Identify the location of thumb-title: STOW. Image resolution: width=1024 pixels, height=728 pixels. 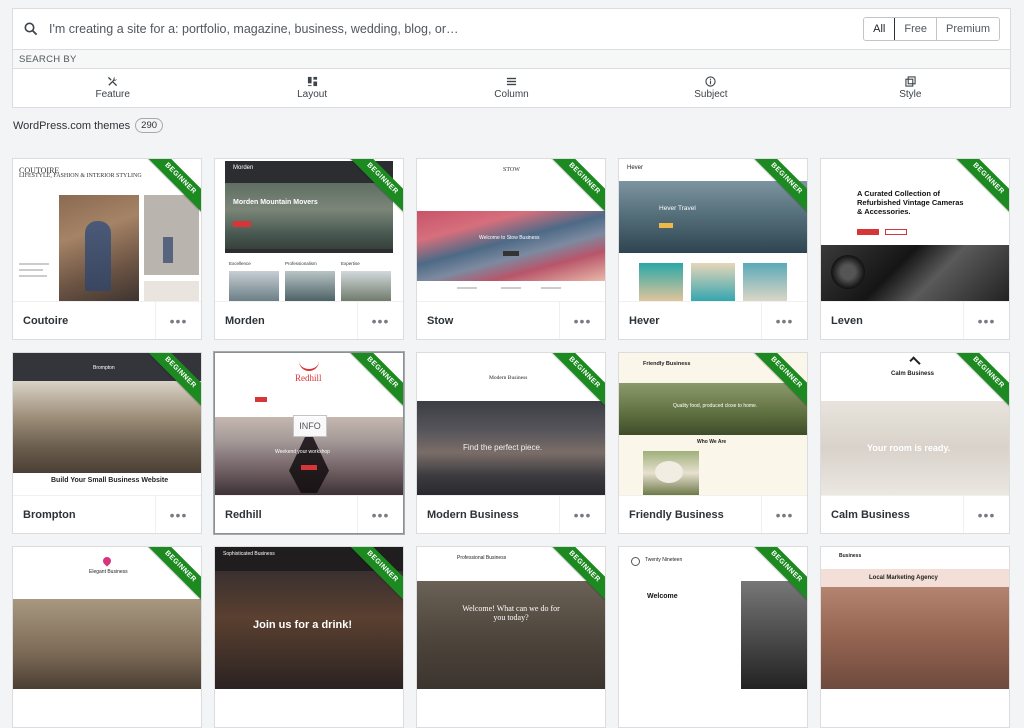
(511, 170).